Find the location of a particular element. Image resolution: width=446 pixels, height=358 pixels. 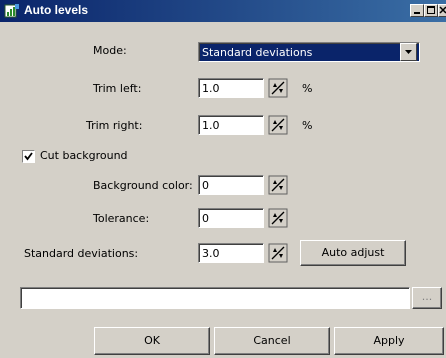

maximize-button is located at coordinates (431, 10).